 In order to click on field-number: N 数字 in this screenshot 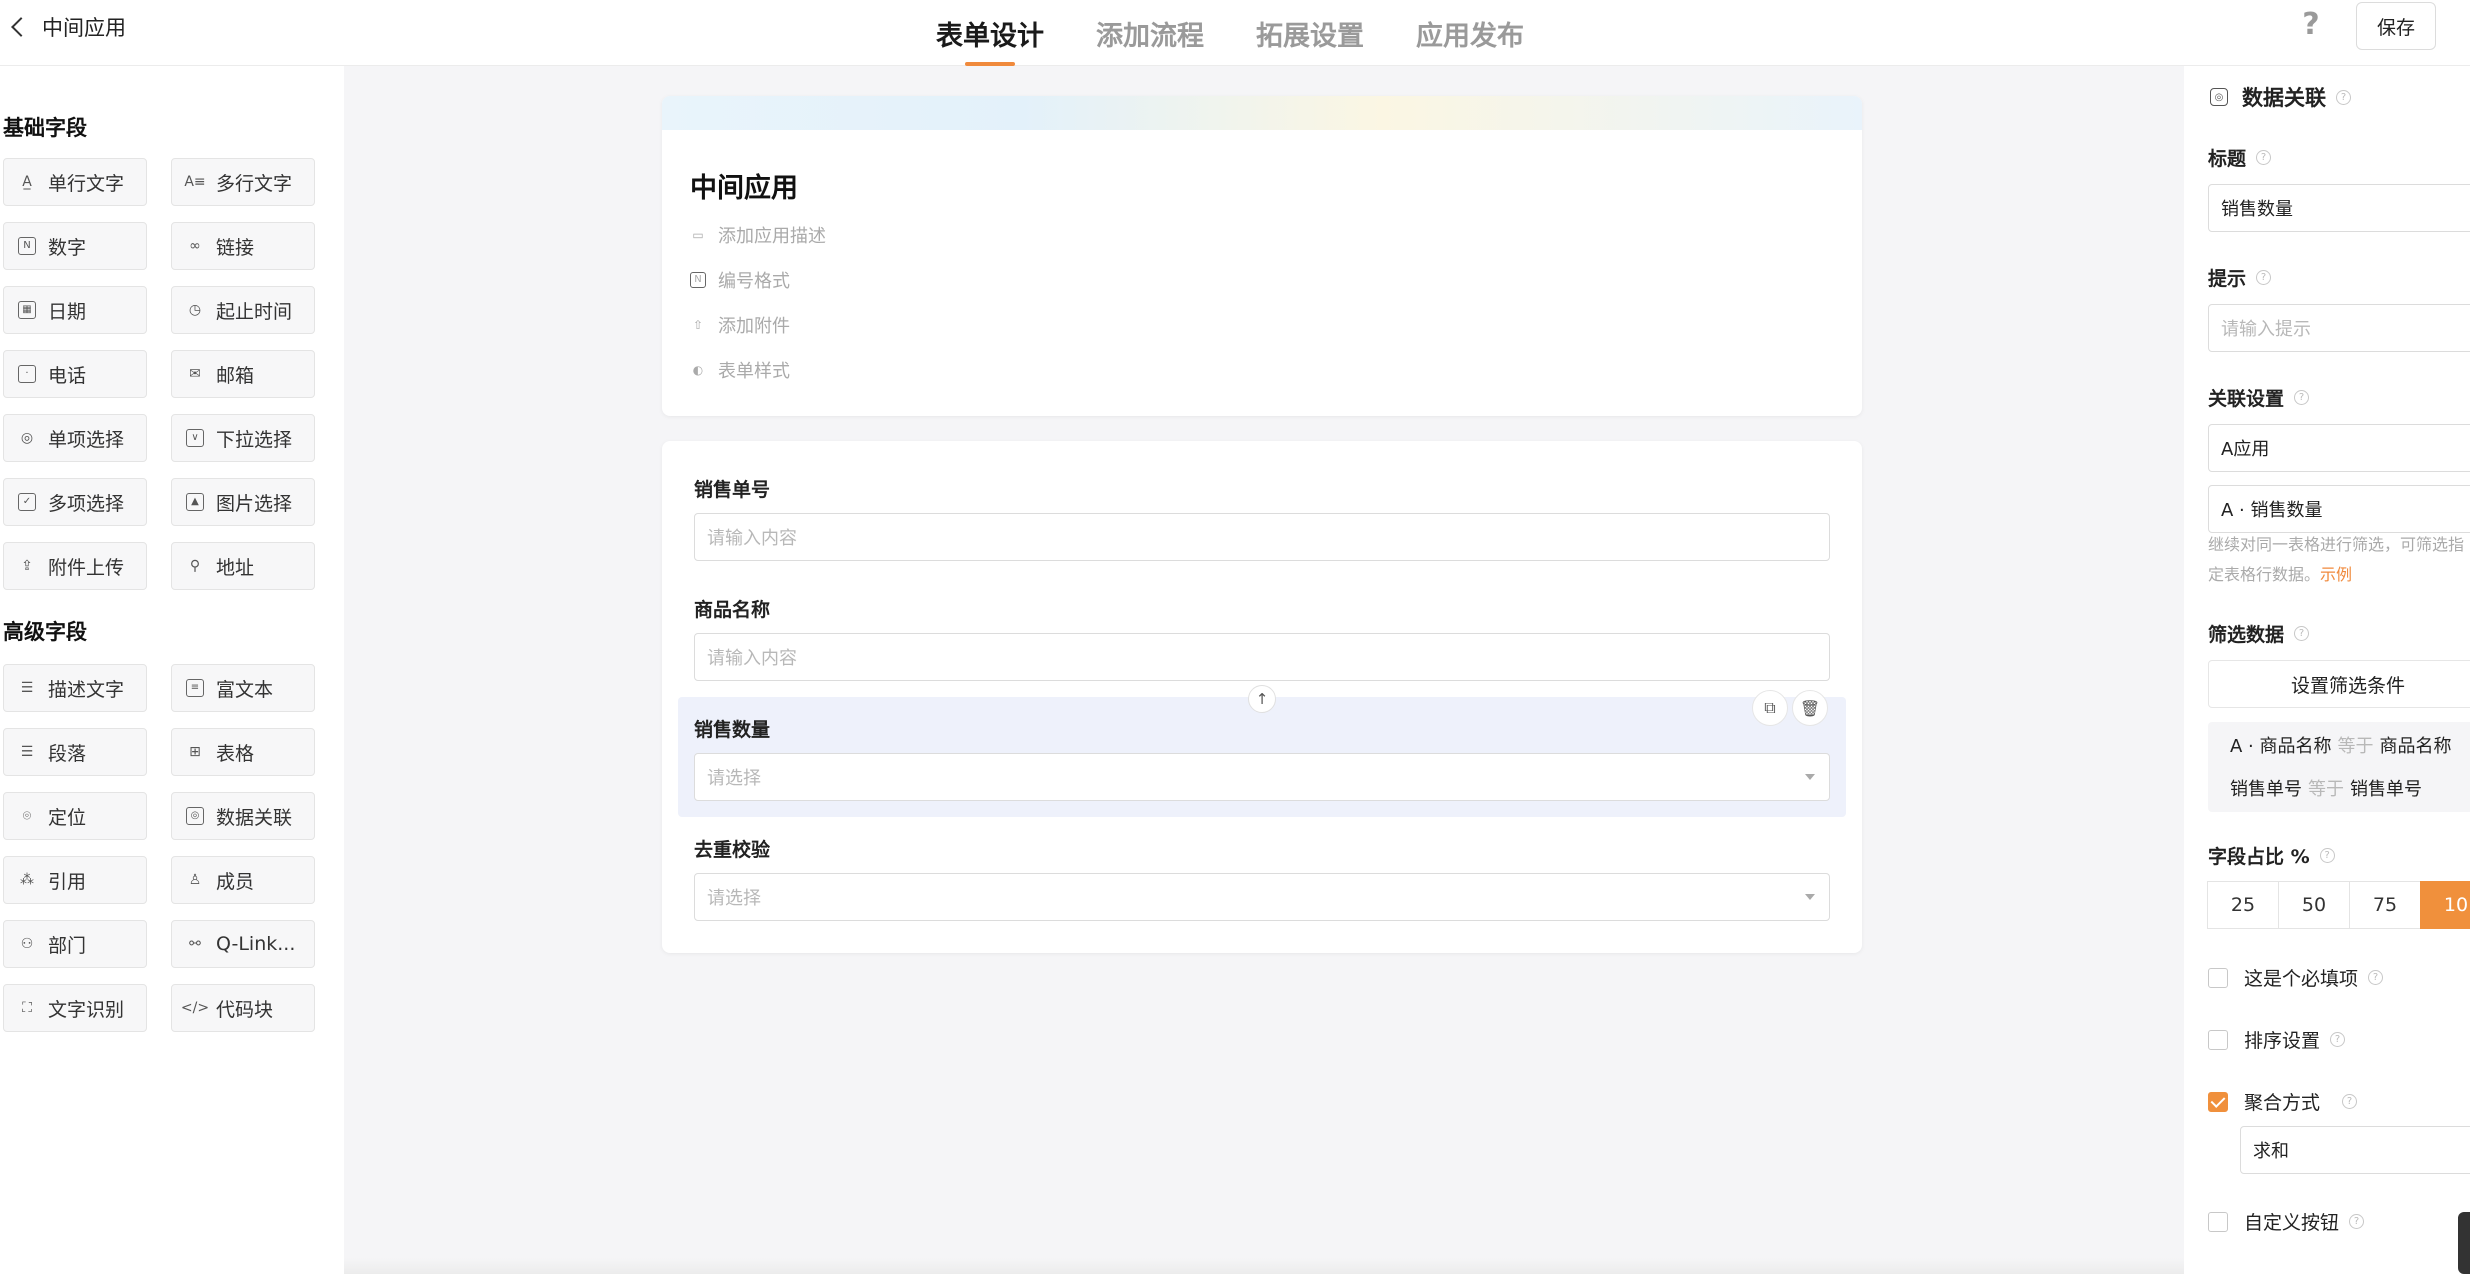, I will do `click(75, 246)`.